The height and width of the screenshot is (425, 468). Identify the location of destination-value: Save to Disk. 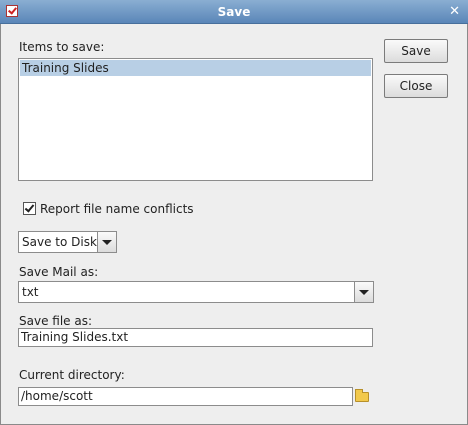
(59, 242).